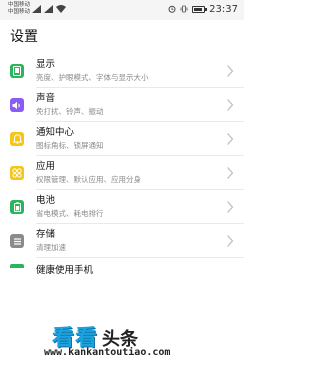 The height and width of the screenshot is (365, 320). I want to click on vibrate-icon, so click(184, 9).